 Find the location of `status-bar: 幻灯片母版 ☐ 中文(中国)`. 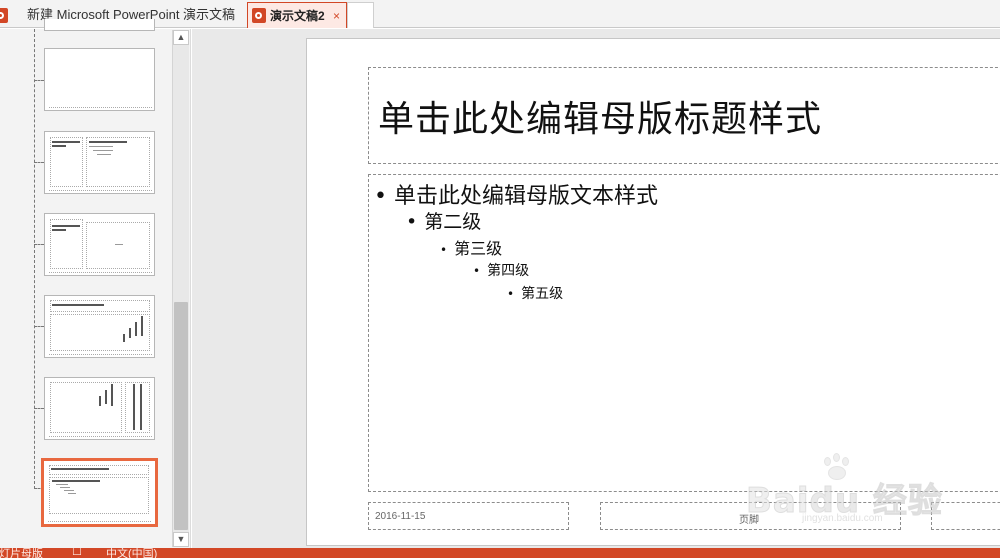

status-bar: 幻灯片母版 ☐ 中文(中国) is located at coordinates (500, 553).